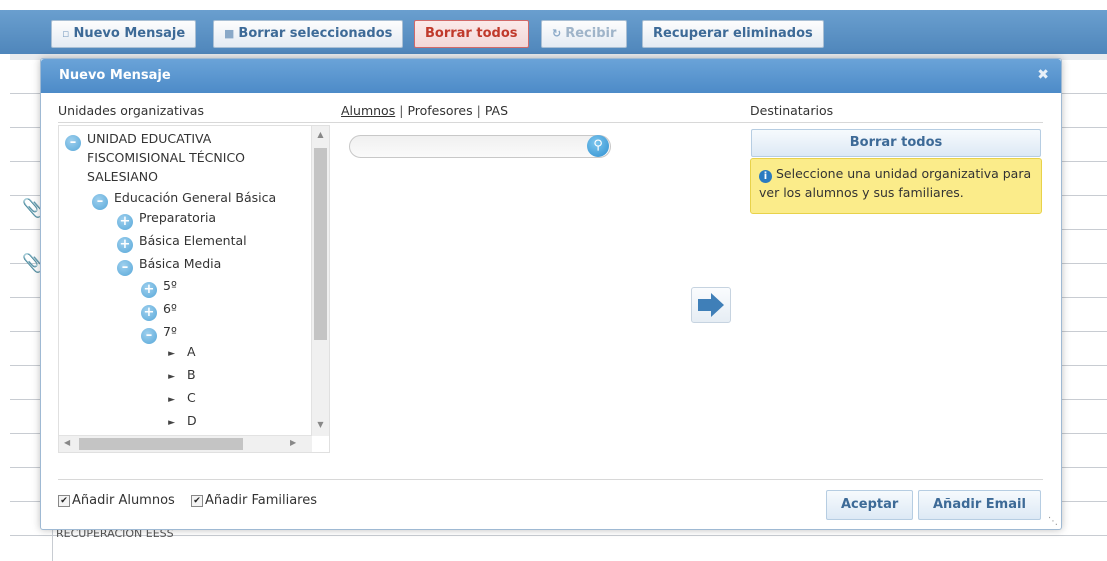 Image resolution: width=1107 pixels, height=561 pixels. I want to click on recover-deleted-label: Recuperar eliminados, so click(733, 33).